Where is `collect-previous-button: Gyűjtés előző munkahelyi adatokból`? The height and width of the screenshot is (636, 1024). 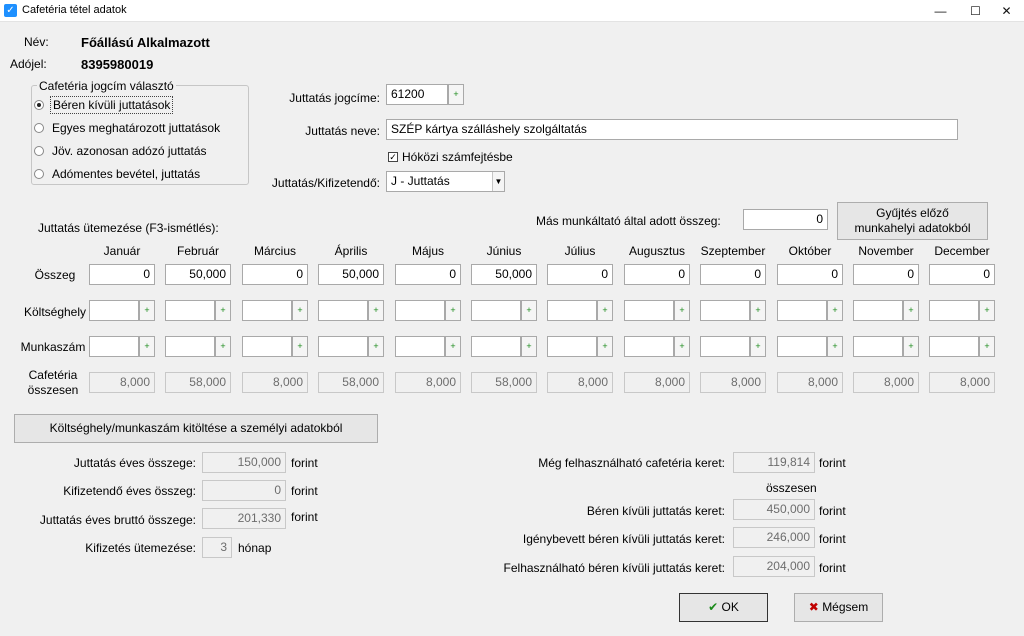 collect-previous-button: Gyűjtés előző munkahelyi adatokból is located at coordinates (912, 221).